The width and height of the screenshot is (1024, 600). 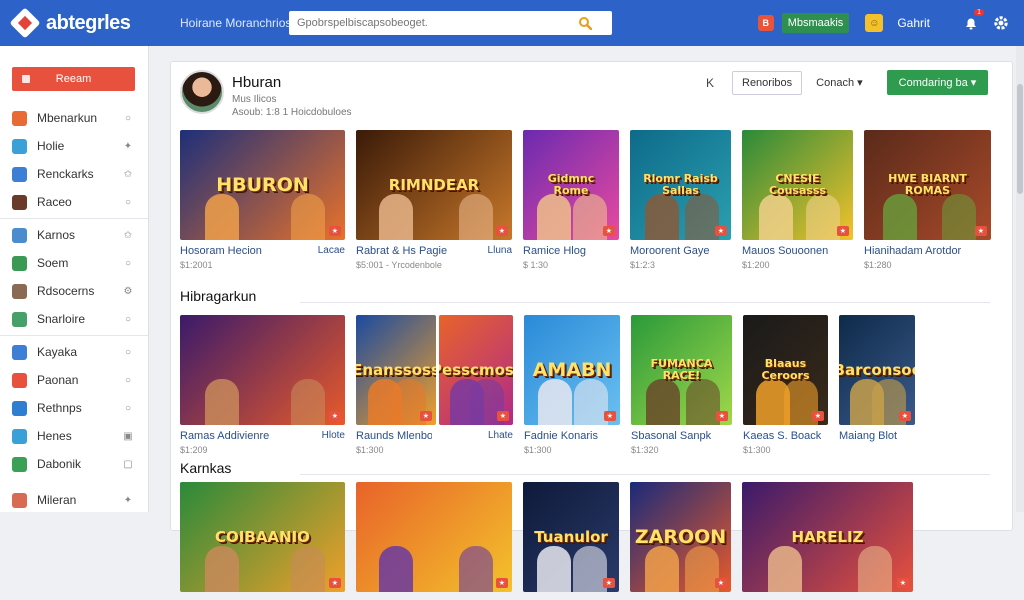 I want to click on game-title: Rabrat & Hs Pagie, so click(x=401, y=251).